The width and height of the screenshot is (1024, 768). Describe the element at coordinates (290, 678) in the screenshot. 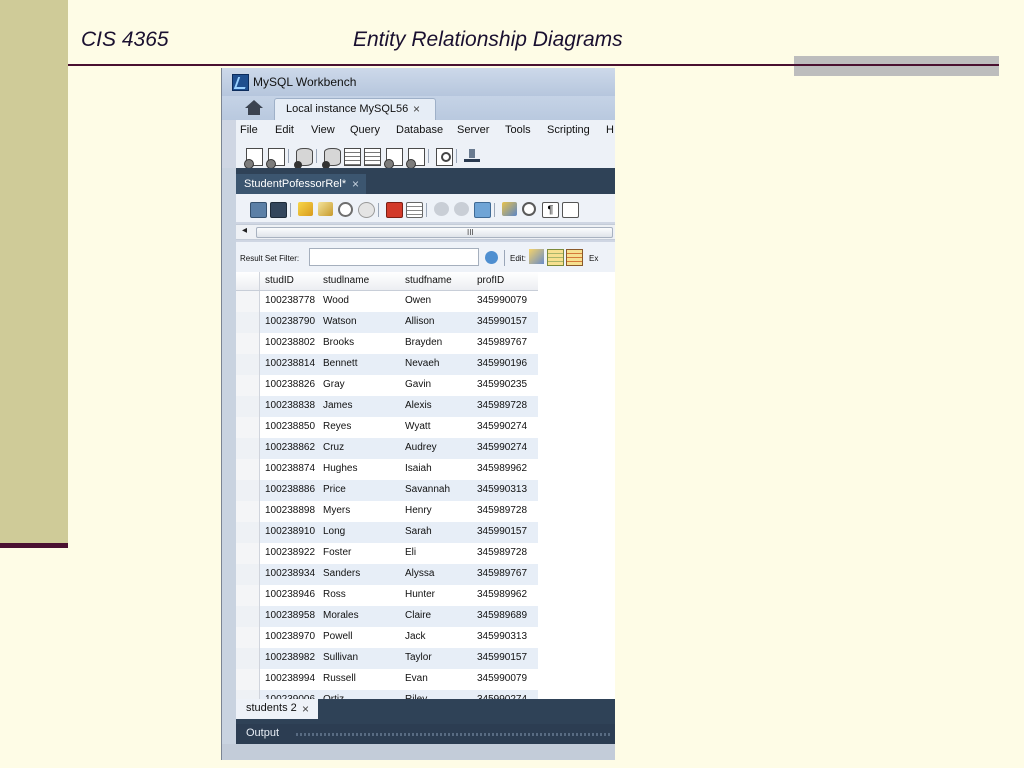

I see `cell-studid: 100238994` at that location.